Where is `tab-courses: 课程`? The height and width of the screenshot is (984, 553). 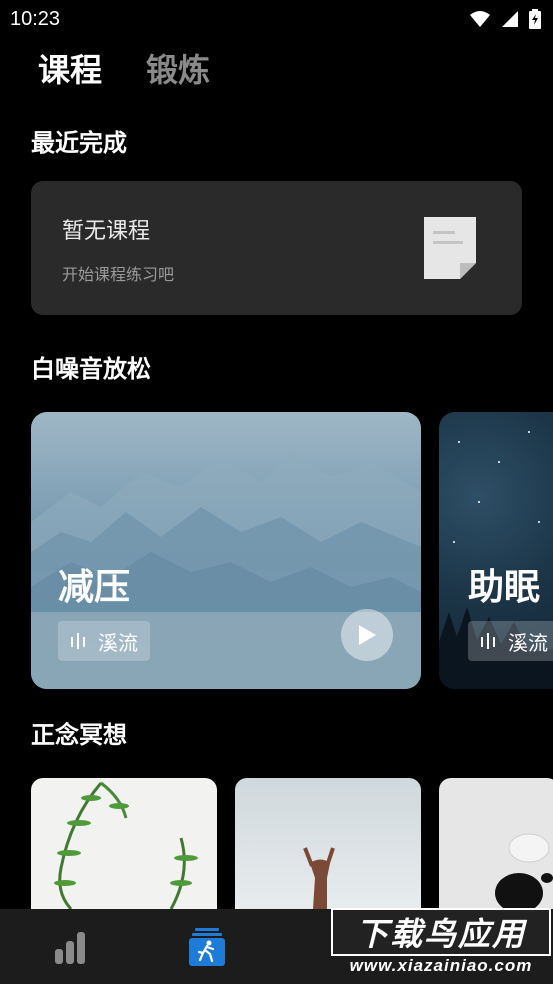
tab-courses: 课程 is located at coordinates (70, 70).